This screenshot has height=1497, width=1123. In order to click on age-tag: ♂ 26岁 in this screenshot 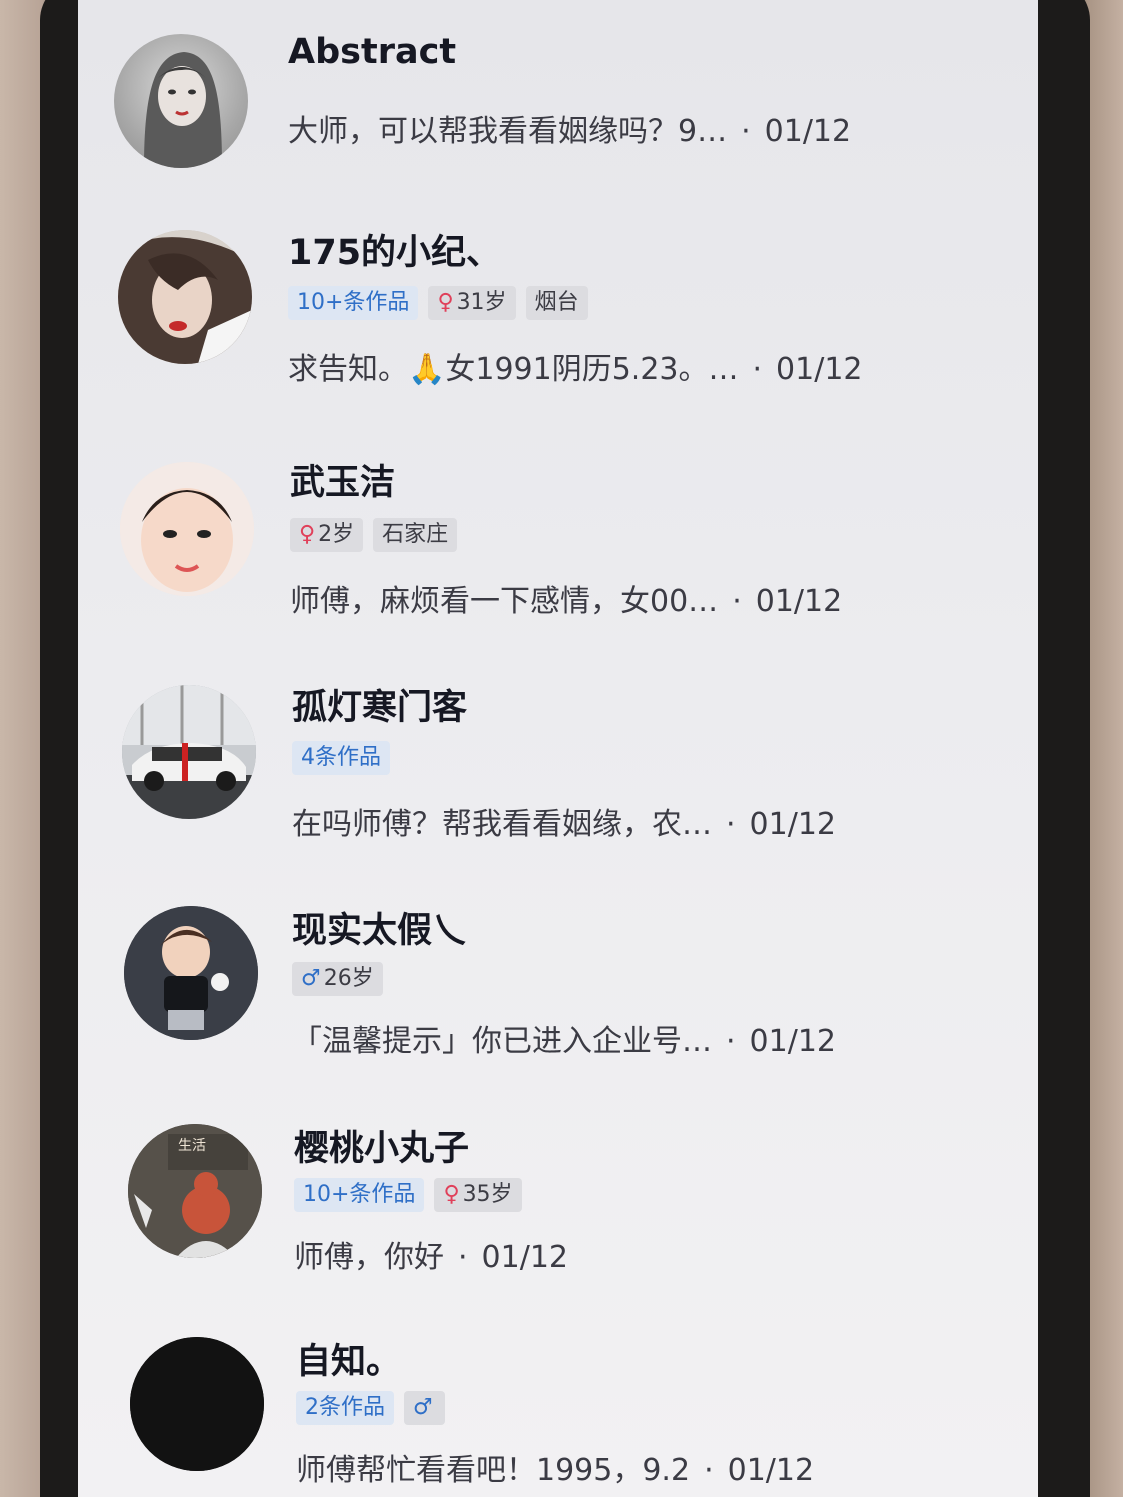, I will do `click(337, 979)`.